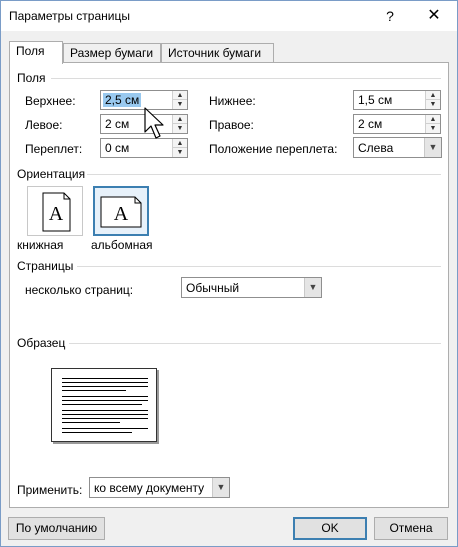  I want to click on right-margin-label: Правое:, so click(231, 125).